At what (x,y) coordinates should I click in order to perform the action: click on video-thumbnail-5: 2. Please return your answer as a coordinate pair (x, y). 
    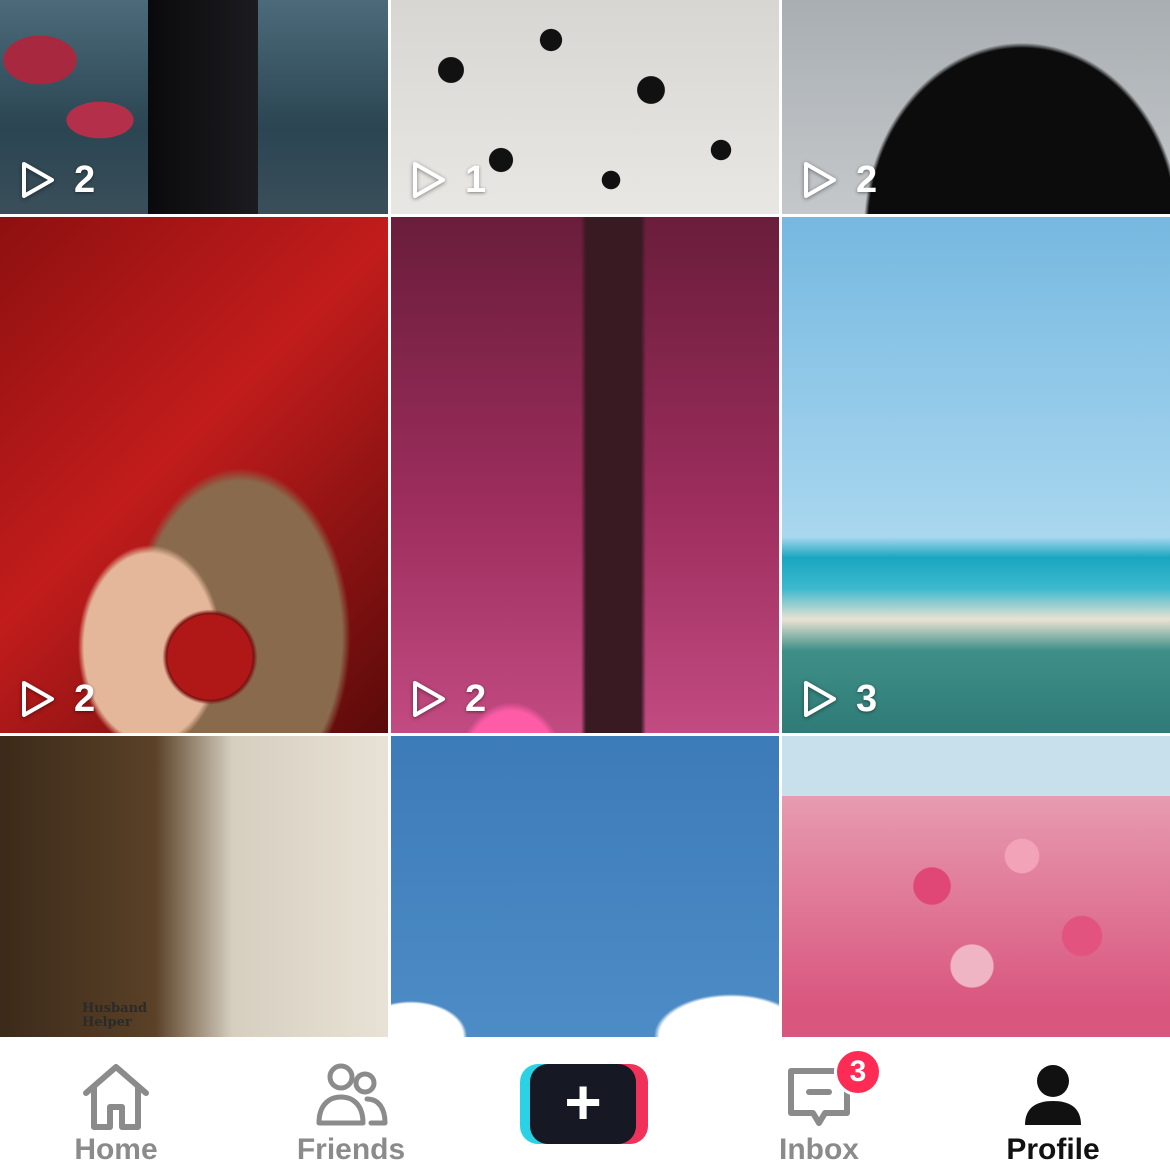
    Looking at the image, I should click on (585, 475).